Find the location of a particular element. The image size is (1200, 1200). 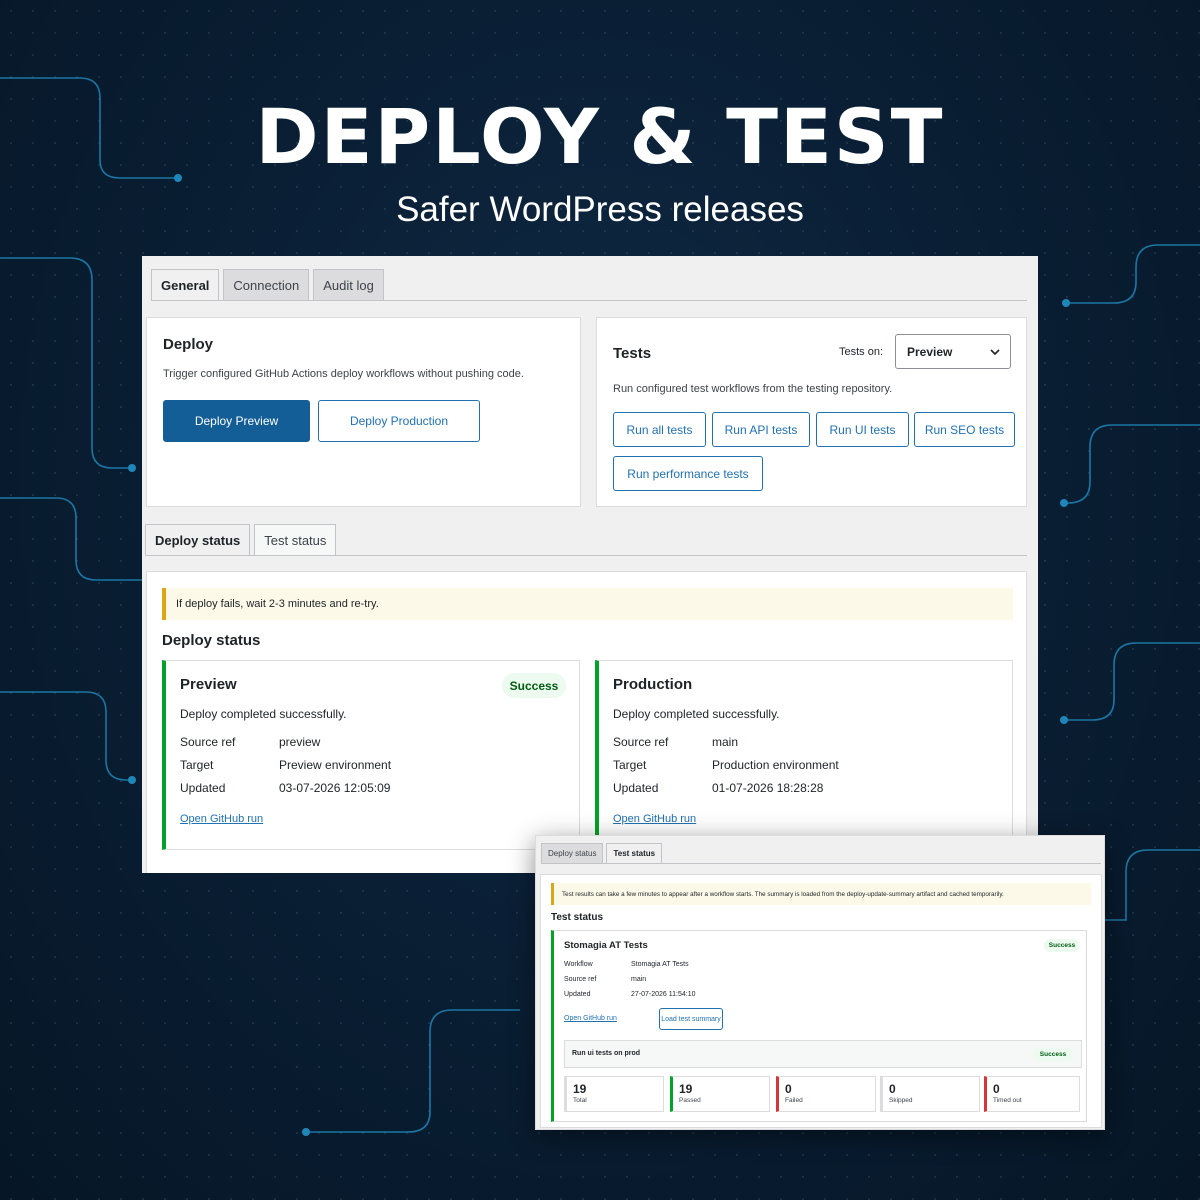

workflow-value: Stomagia AT Tests is located at coordinates (660, 964).